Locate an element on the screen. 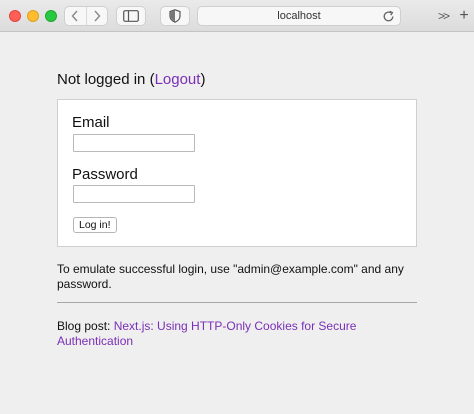 This screenshot has width=474, height=414. privacy-report-button is located at coordinates (175, 16).